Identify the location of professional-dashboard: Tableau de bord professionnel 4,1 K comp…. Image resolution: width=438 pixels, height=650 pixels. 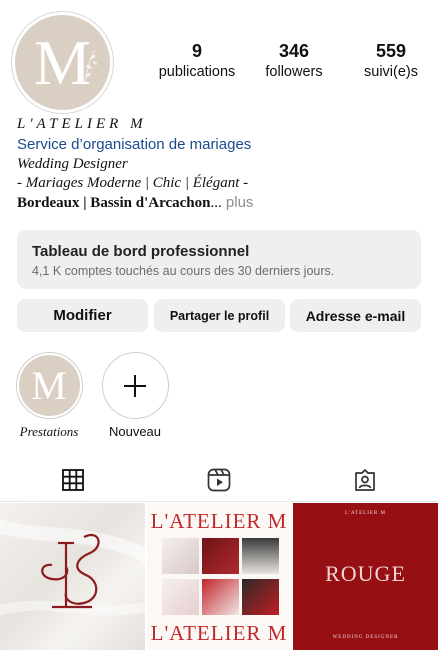
(219, 259).